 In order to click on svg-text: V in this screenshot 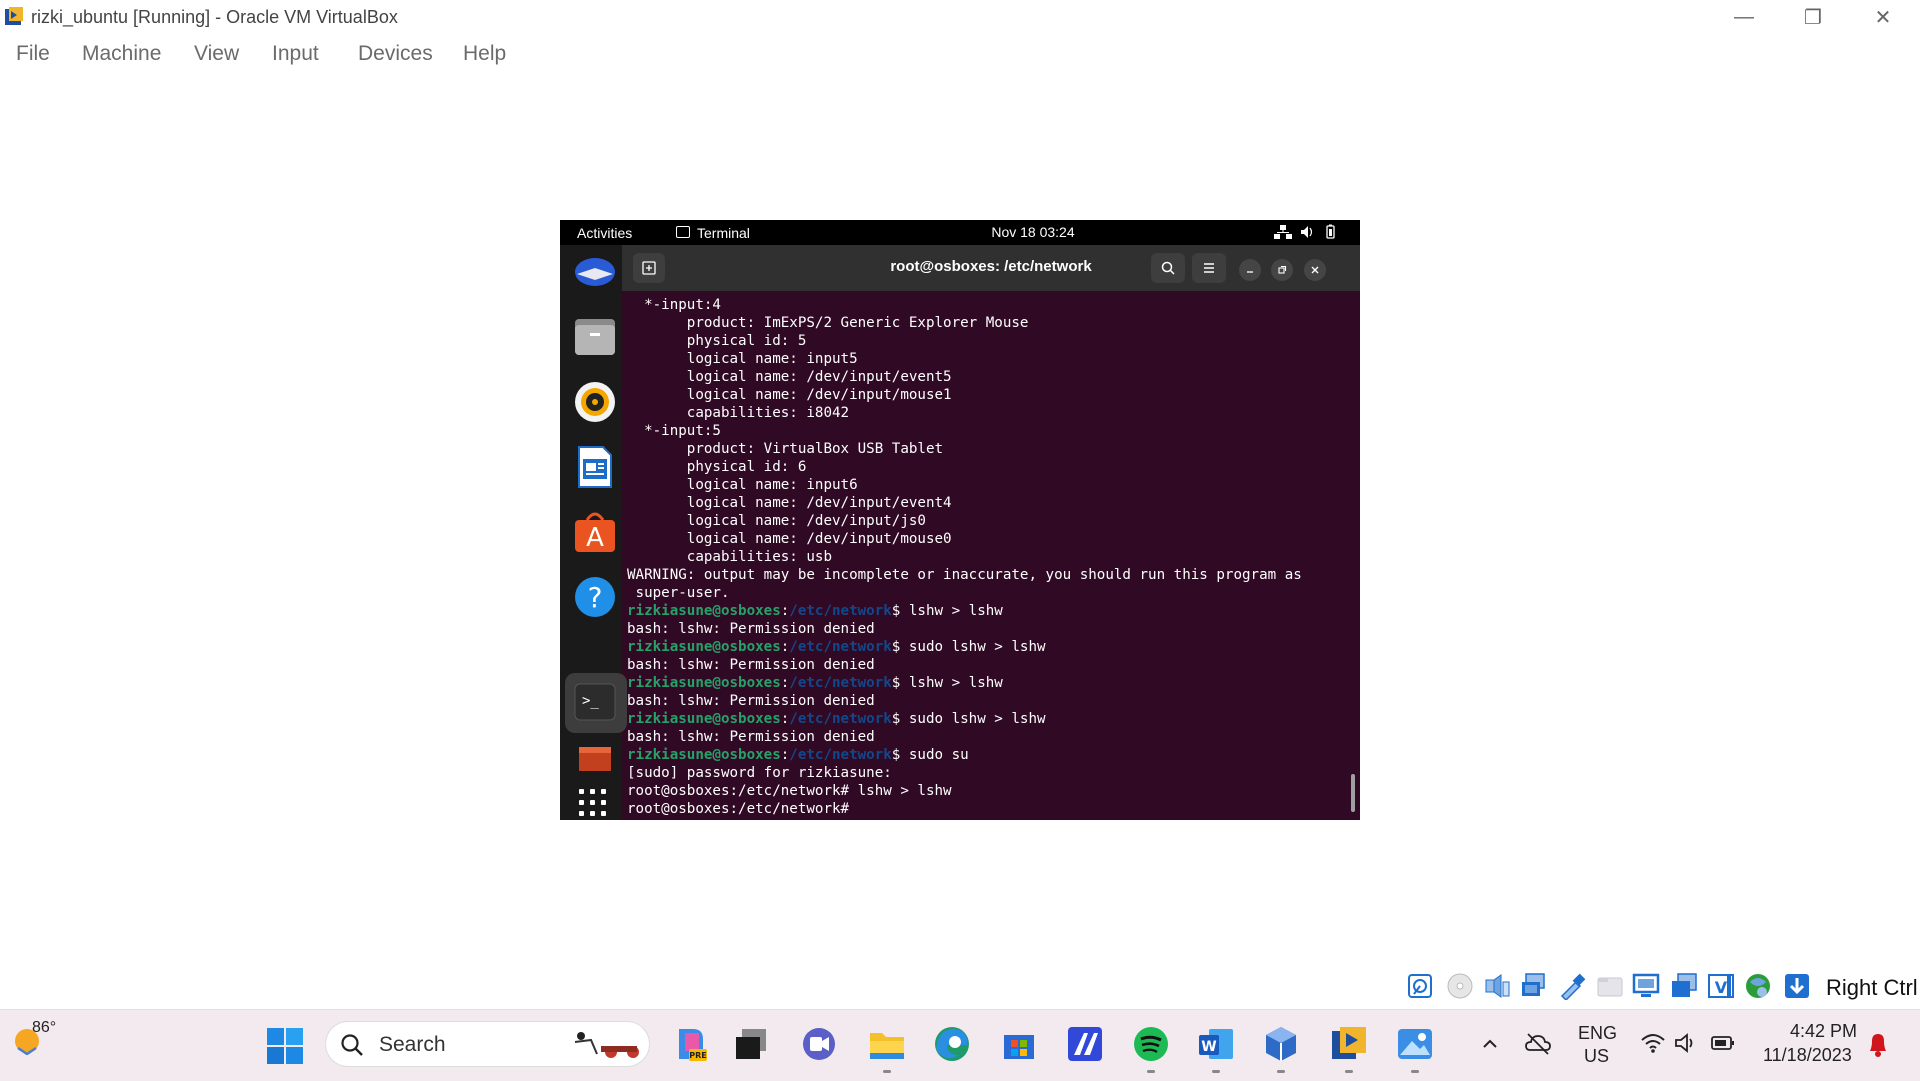, I will do `click(1721, 987)`.